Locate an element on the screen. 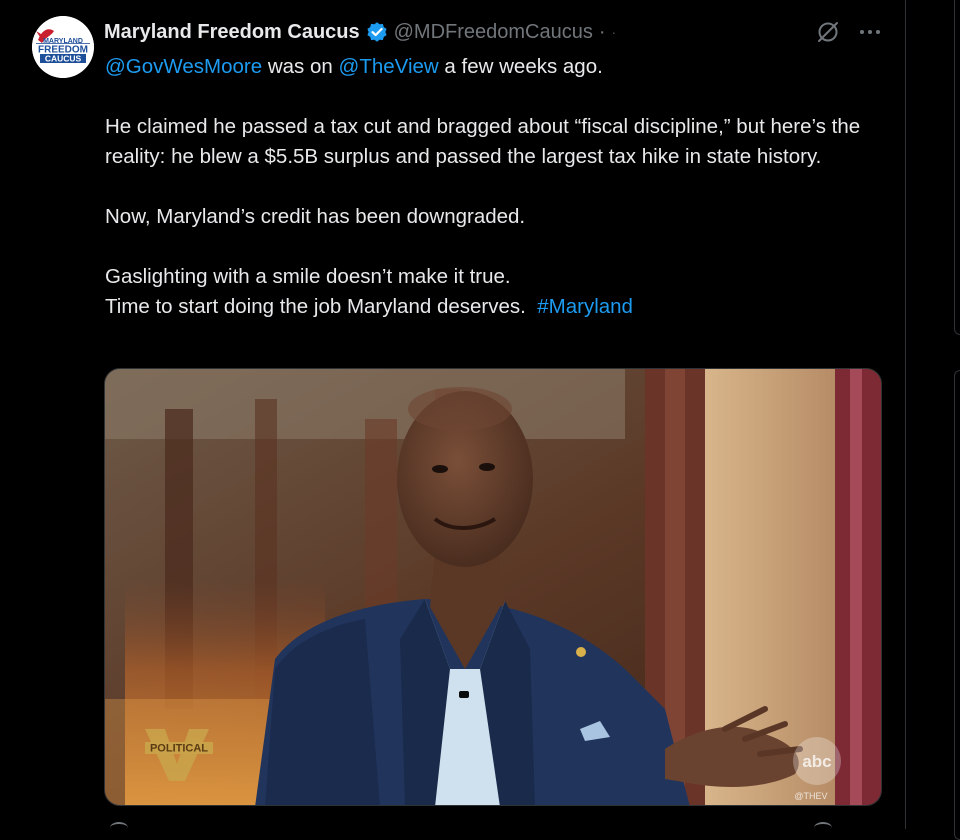 Image resolution: width=960 pixels, height=840 pixels. network-logo-text: abc is located at coordinates (816, 761).